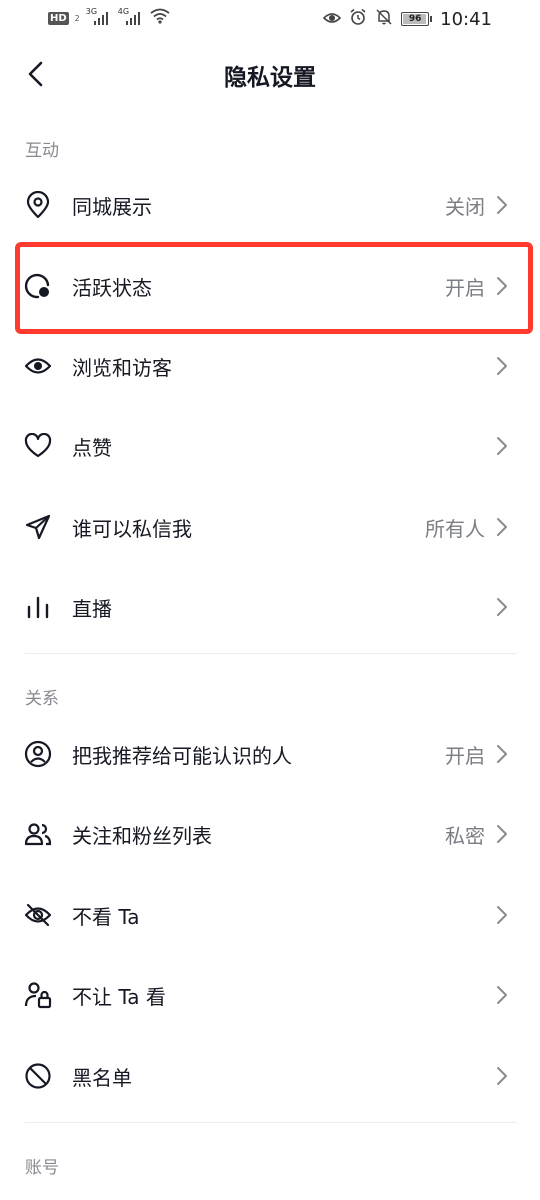 This screenshot has width=540, height=1200. I want to click on wifi-icon, so click(160, 18).